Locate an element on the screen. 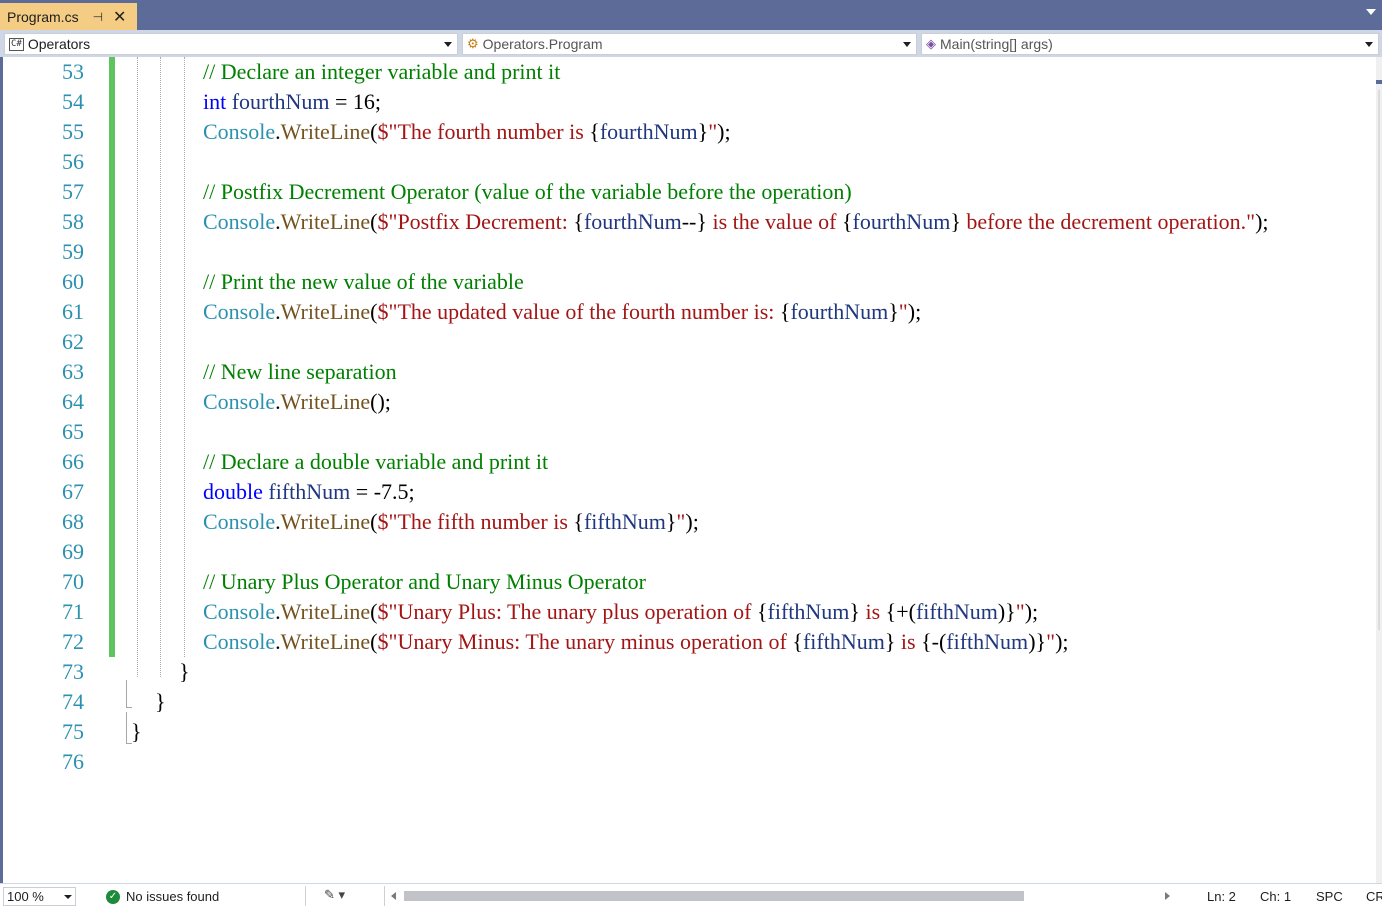  code-line: Console.WriteLine(); is located at coordinates (297, 402).